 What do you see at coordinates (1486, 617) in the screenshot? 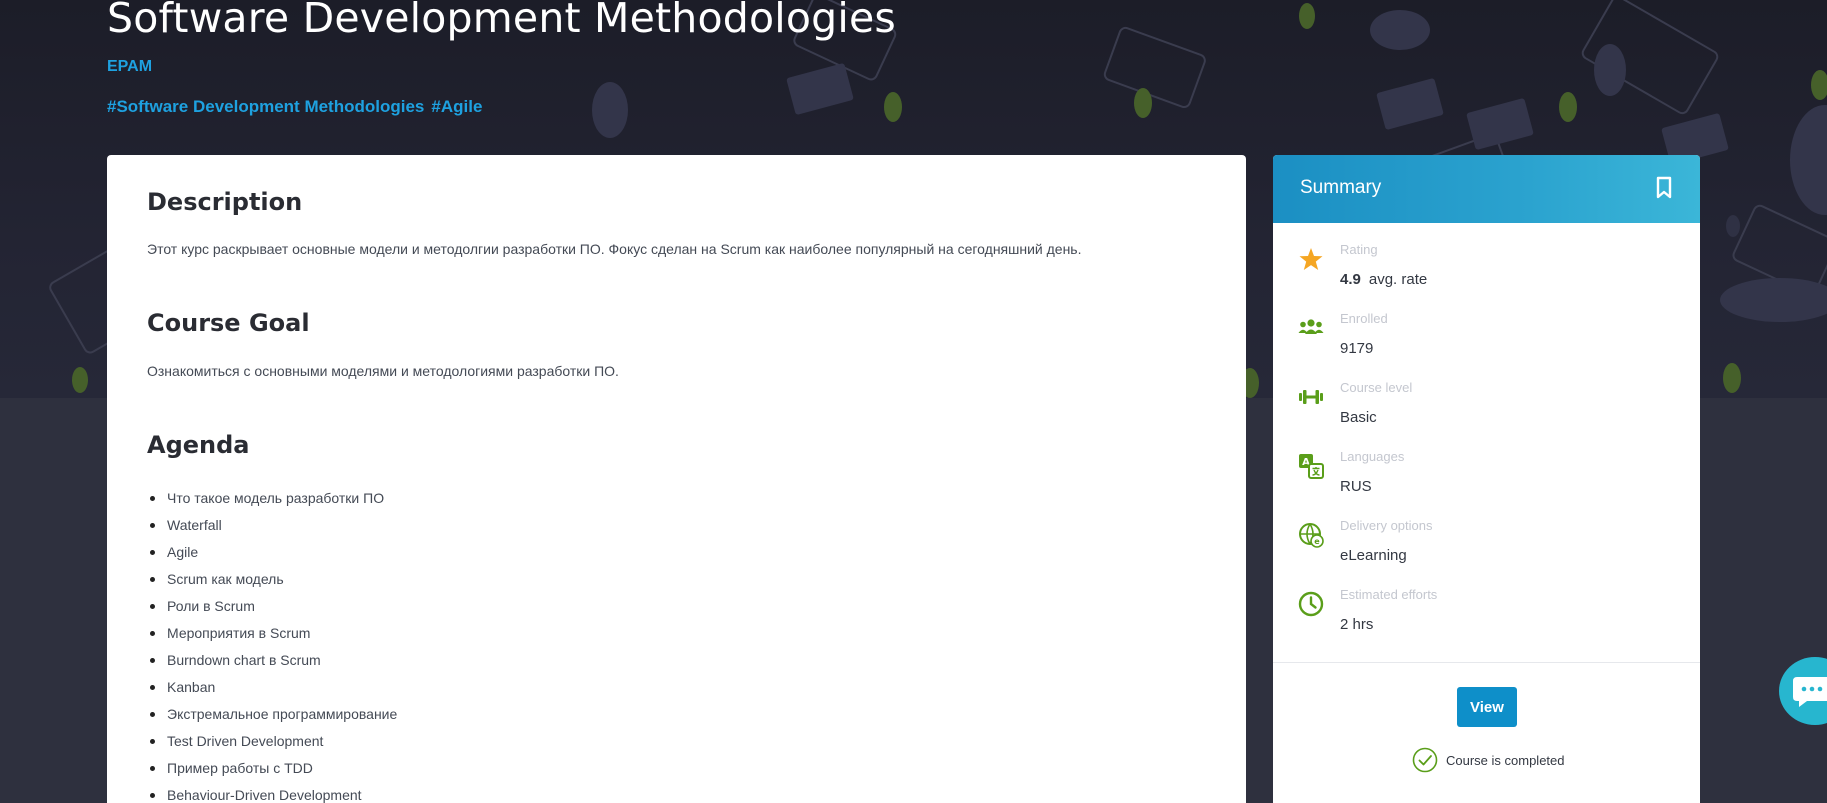
I see `estimated-efforts-row: Estimated efforts 2 hrs` at bounding box center [1486, 617].